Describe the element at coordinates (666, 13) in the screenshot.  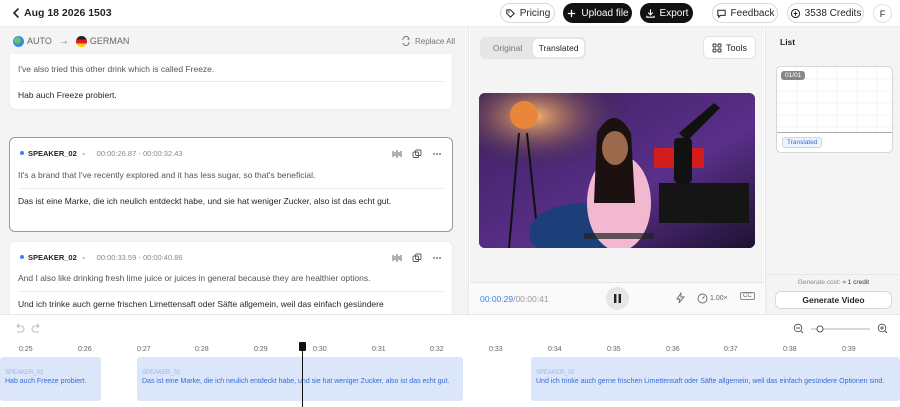
I see `export-button: Export` at that location.